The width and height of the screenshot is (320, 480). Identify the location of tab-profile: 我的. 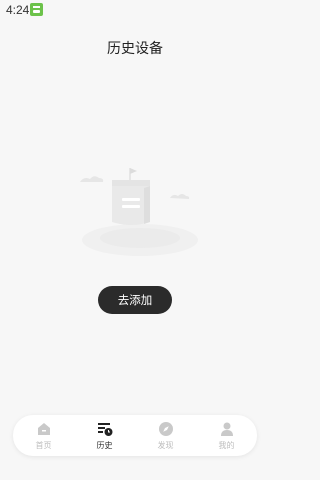
(226, 435).